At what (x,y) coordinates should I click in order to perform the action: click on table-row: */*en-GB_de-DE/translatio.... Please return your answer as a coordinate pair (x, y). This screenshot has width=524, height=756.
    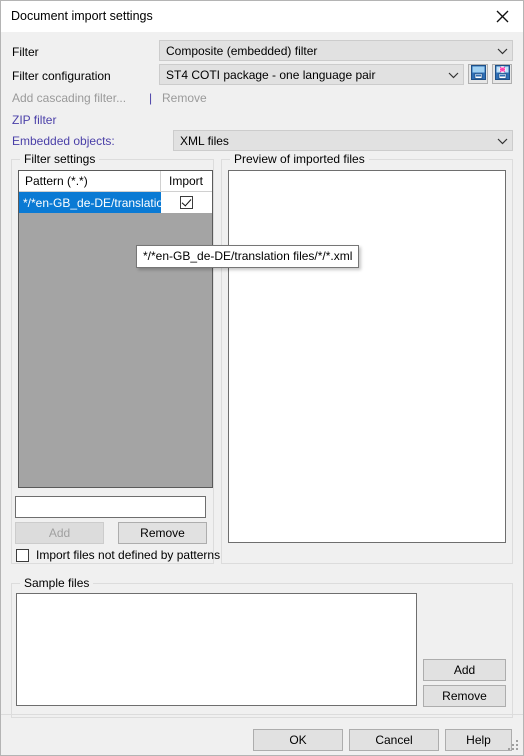
    Looking at the image, I should click on (115, 202).